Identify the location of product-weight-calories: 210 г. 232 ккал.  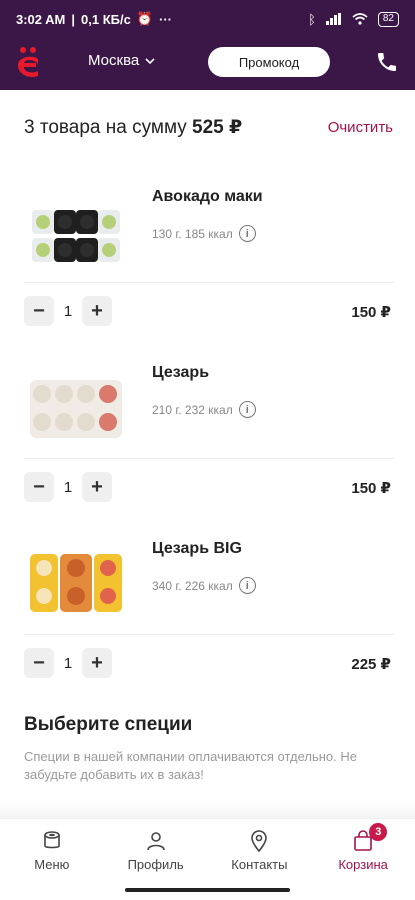
(192, 409).